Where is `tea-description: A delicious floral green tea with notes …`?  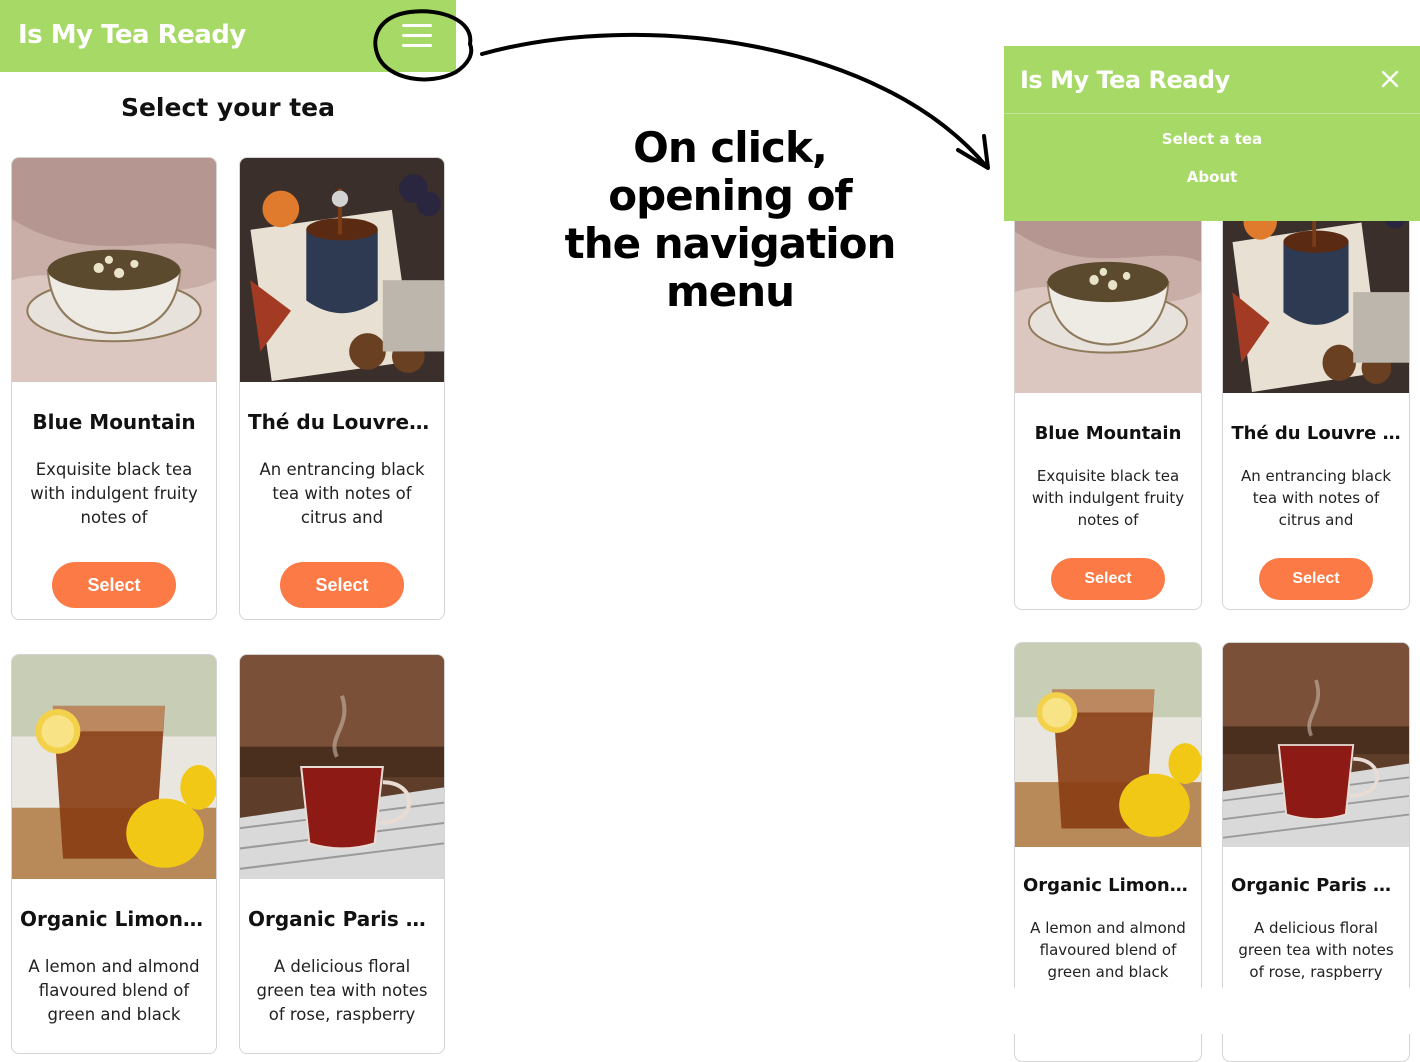
tea-description: A delicious floral green tea with notes … is located at coordinates (1316, 950).